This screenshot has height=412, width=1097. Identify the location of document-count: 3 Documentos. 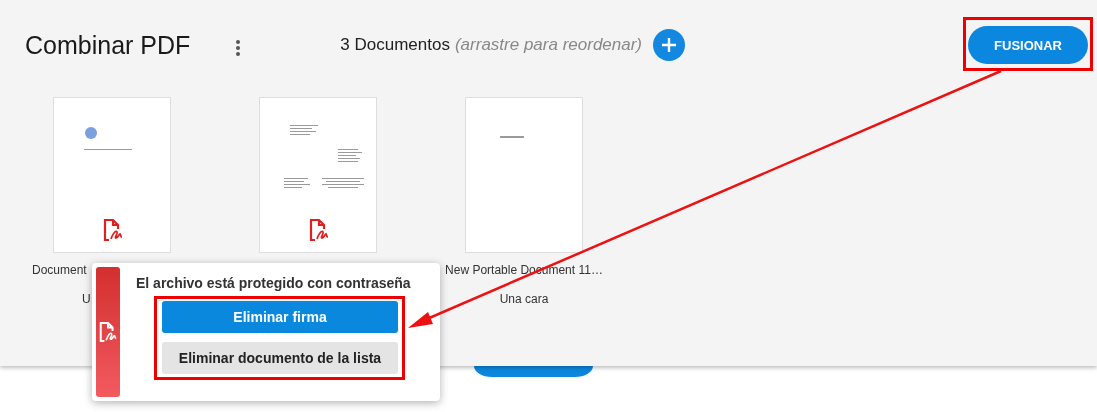
(395, 45).